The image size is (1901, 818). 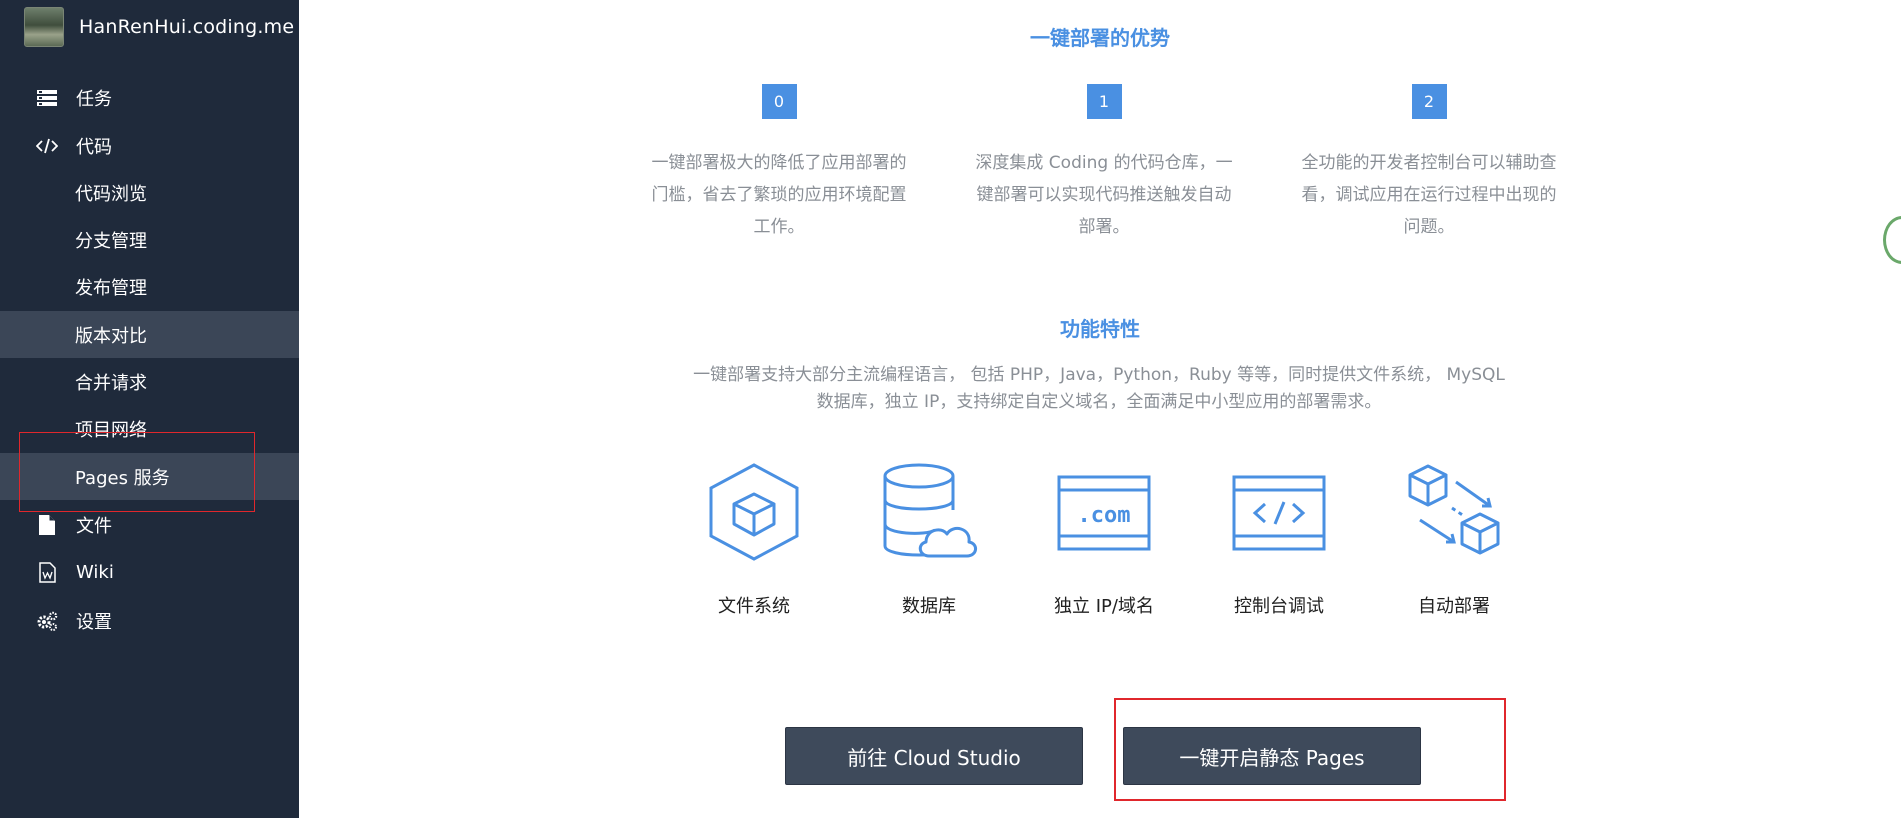 I want to click on advantage-number-badge: 1, so click(x=1104, y=101).